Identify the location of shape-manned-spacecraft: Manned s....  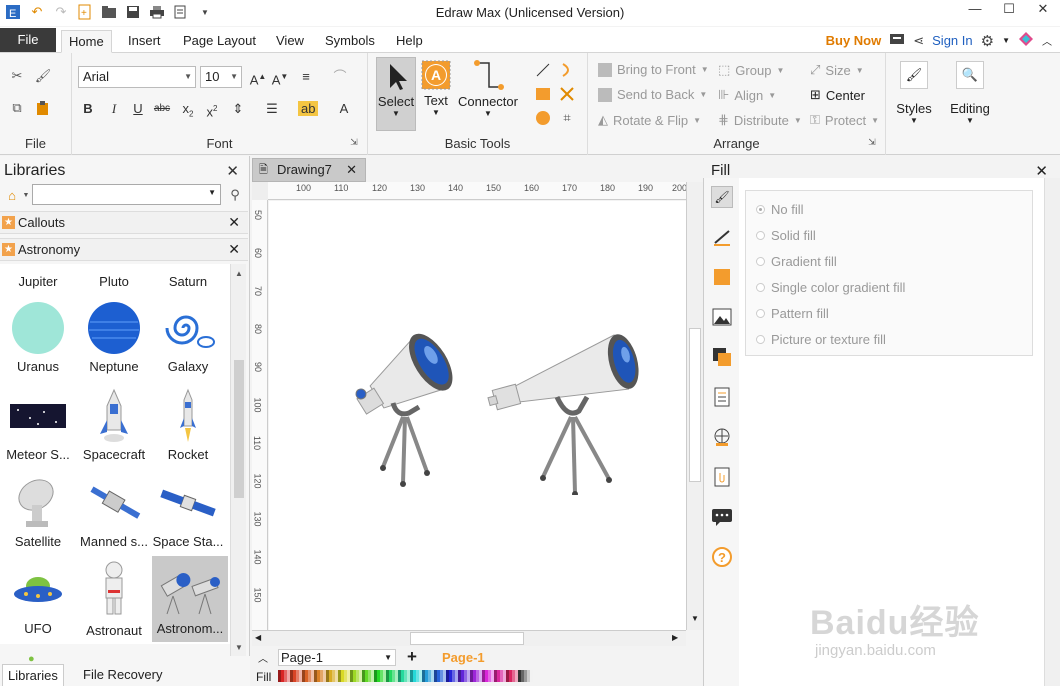
(114, 513).